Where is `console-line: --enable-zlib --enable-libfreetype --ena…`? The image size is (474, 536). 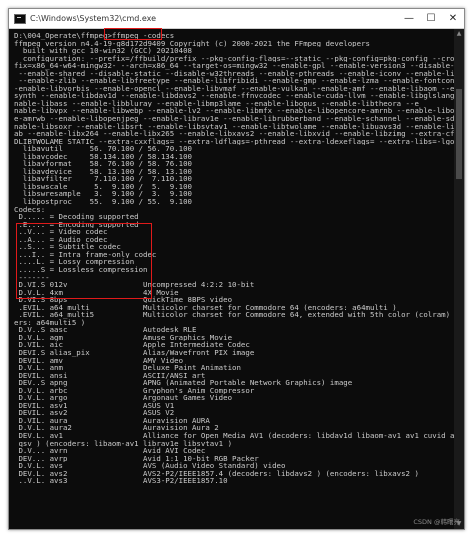
console-line: --enable-zlib --enable-libfreetype --ena… is located at coordinates (234, 81).